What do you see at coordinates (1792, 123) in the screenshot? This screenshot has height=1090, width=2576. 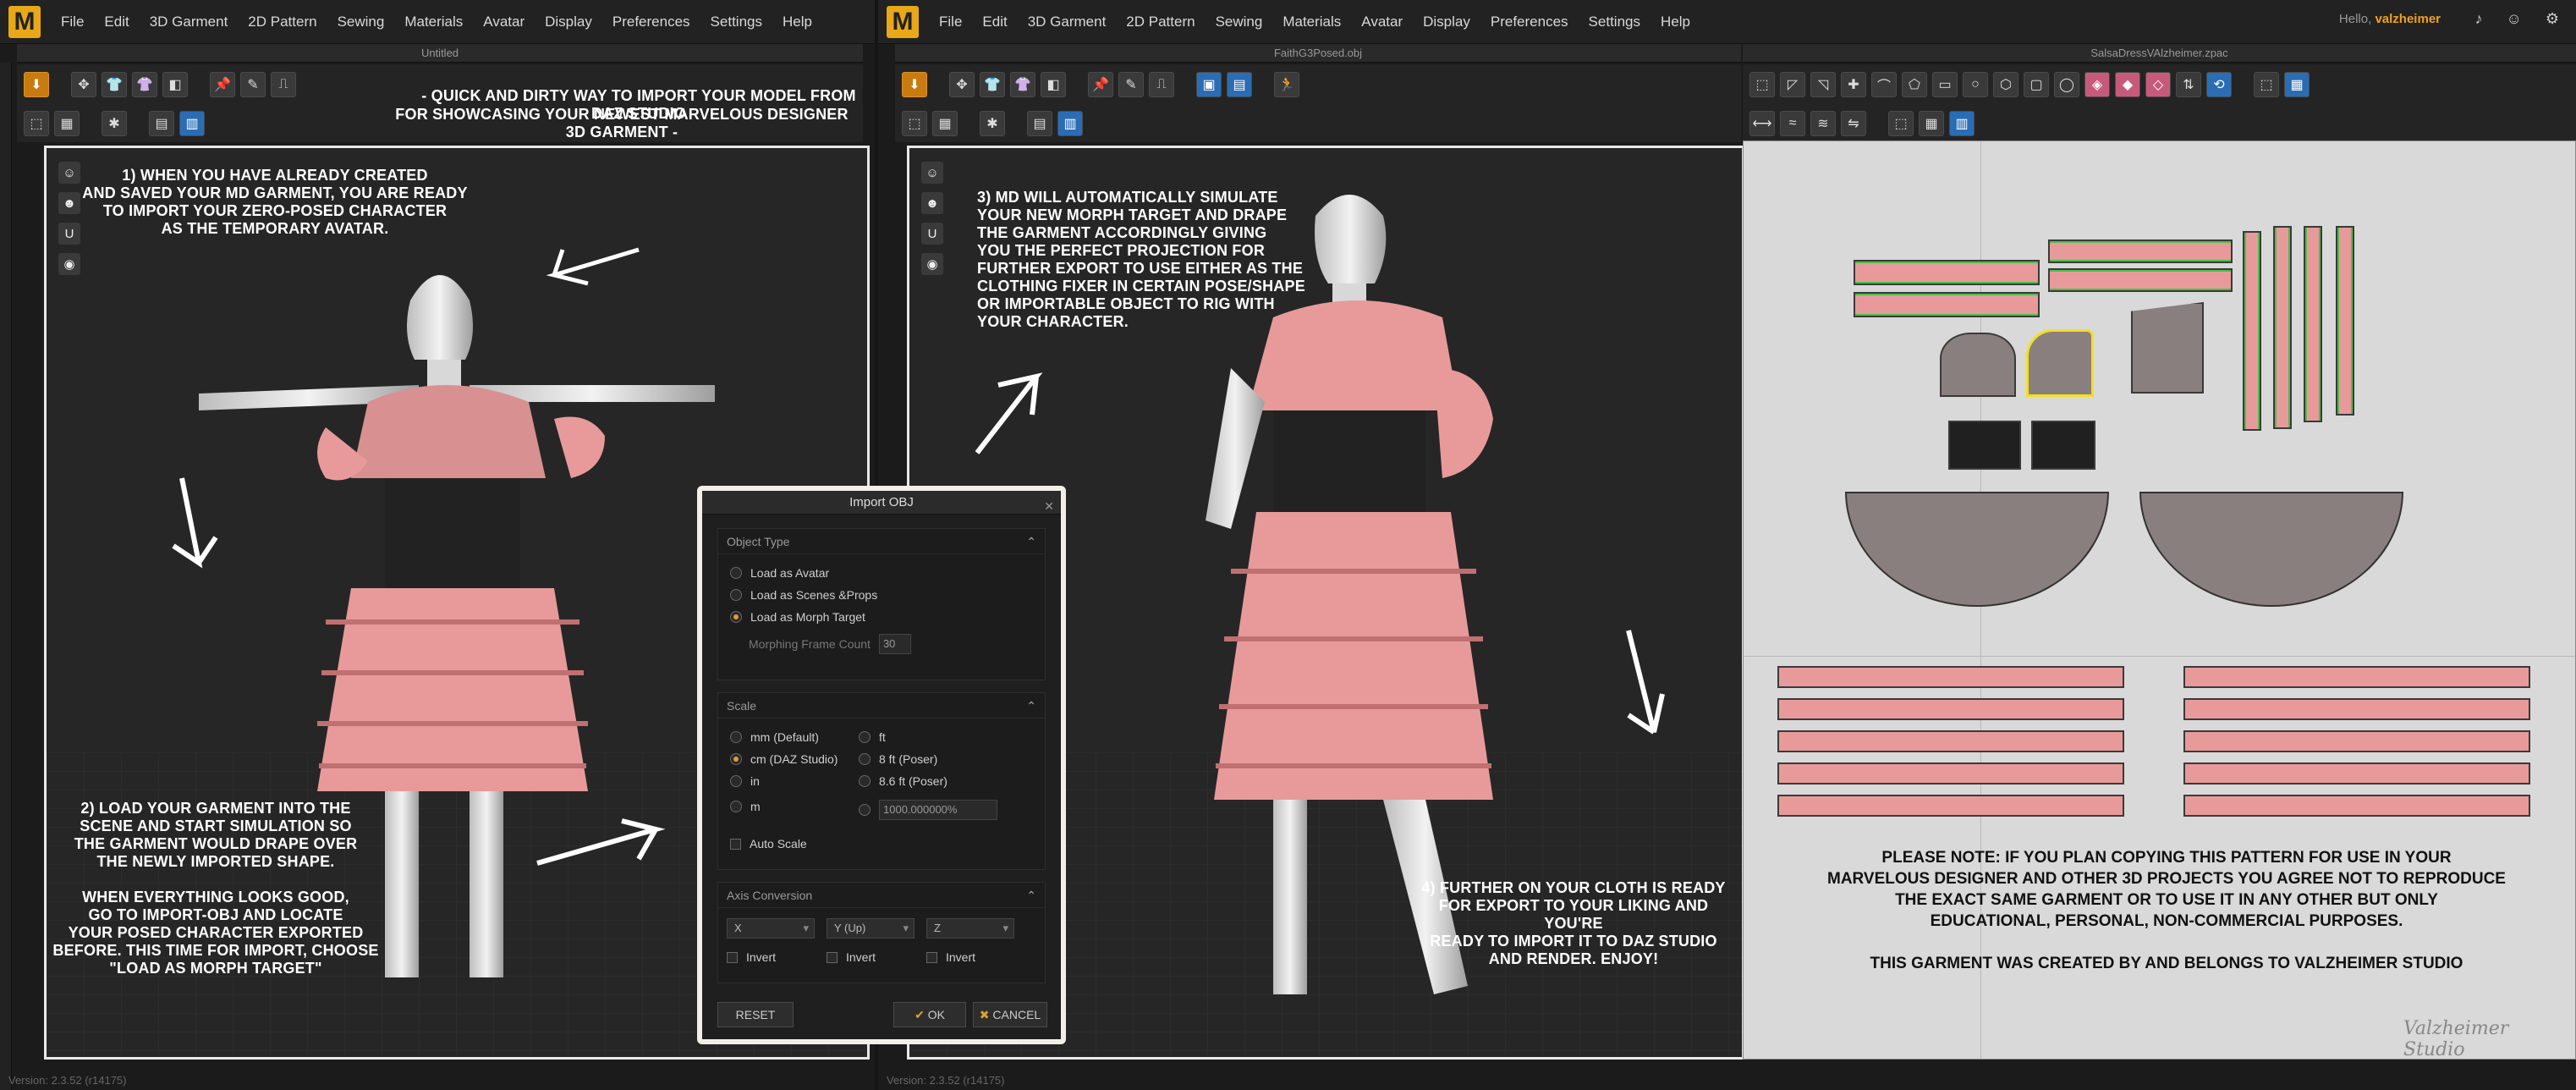 I see `free-sewing-icon: ≈` at bounding box center [1792, 123].